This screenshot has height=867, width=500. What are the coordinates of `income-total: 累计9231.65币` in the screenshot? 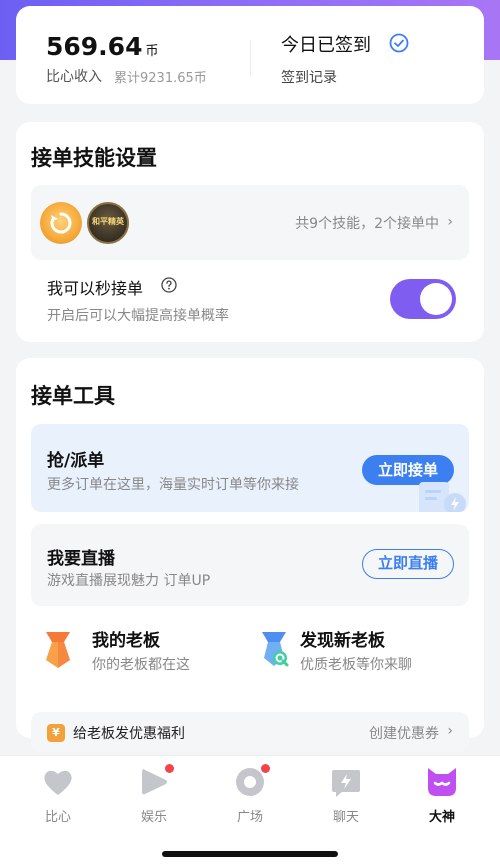 It's located at (160, 78).